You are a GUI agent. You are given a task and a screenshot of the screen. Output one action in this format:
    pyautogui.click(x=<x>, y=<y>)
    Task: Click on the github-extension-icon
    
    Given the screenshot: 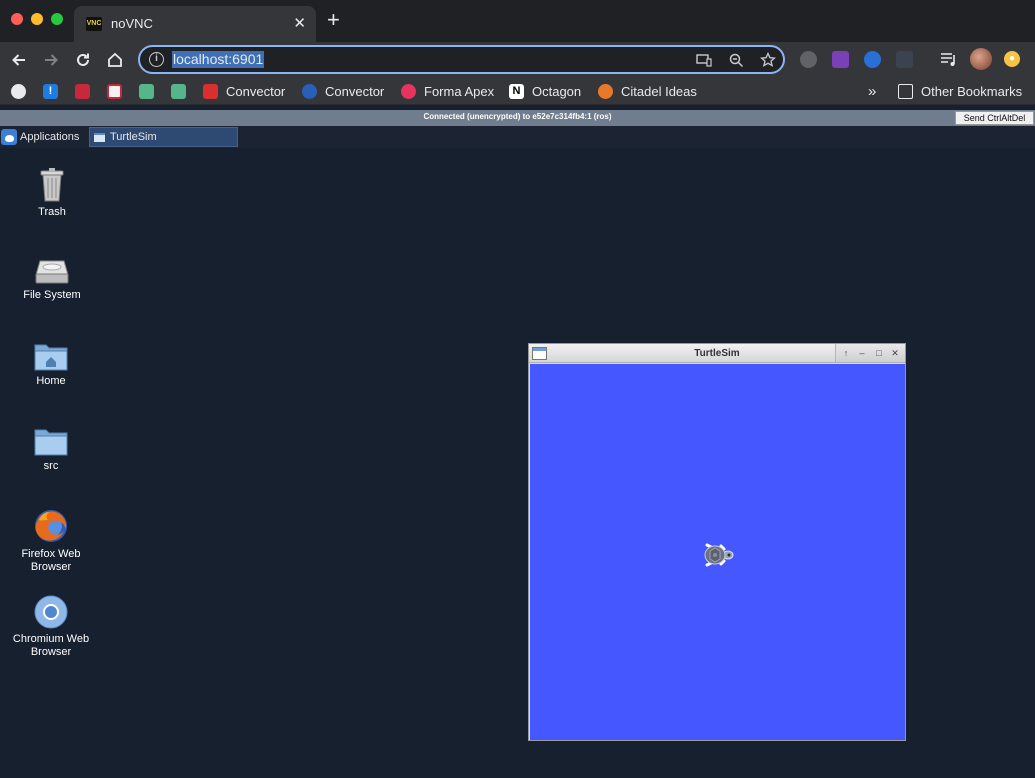 What is the action you would take?
    pyautogui.click(x=808, y=59)
    